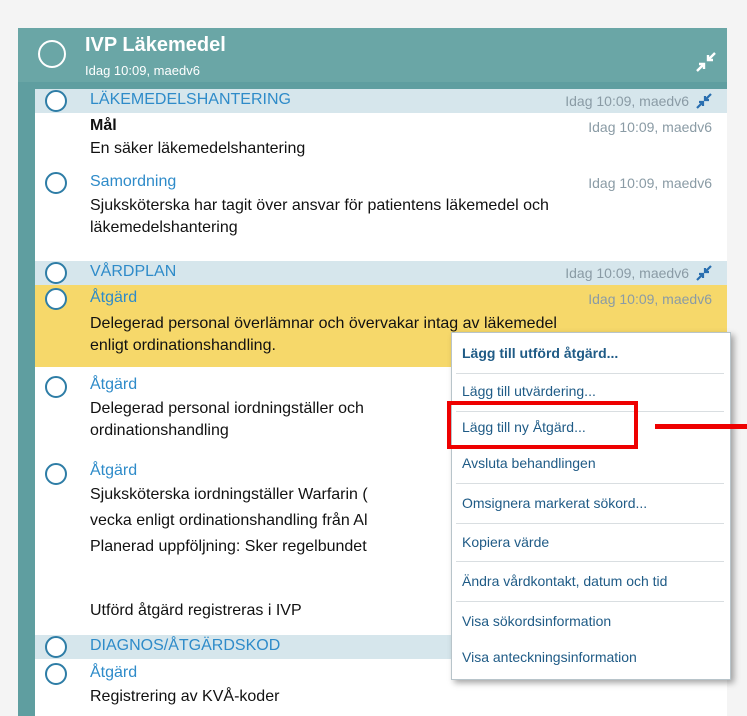 This screenshot has width=747, height=716. I want to click on section-row-vardplan: VÅRDPLAN Idag 10:09, maedv6, so click(381, 273).